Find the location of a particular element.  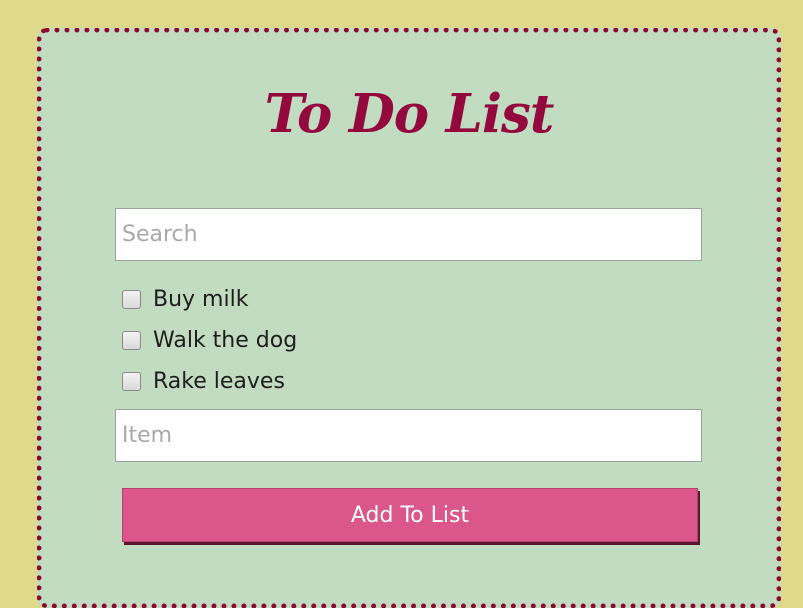

item-input is located at coordinates (408, 435).